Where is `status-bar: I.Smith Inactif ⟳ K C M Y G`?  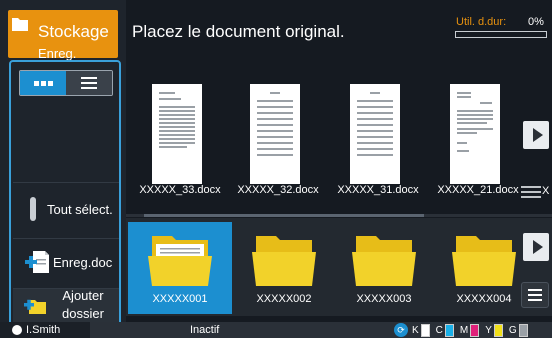 status-bar: I.Smith Inactif ⟳ K C M Y G is located at coordinates (276, 330).